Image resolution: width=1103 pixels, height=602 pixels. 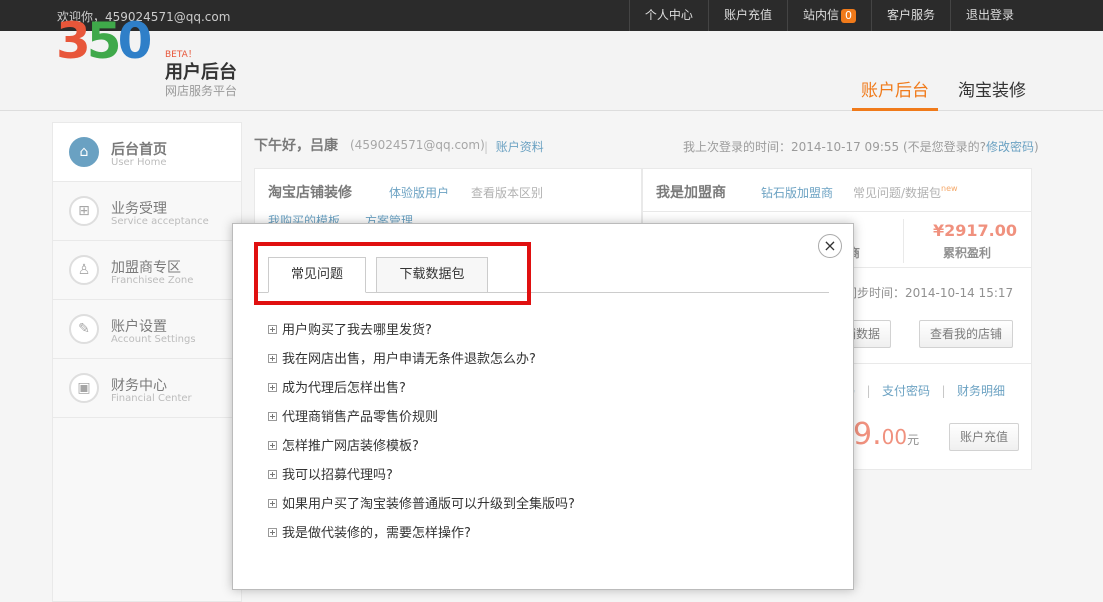 I want to click on tabs-highlight-box, so click(x=392, y=273).